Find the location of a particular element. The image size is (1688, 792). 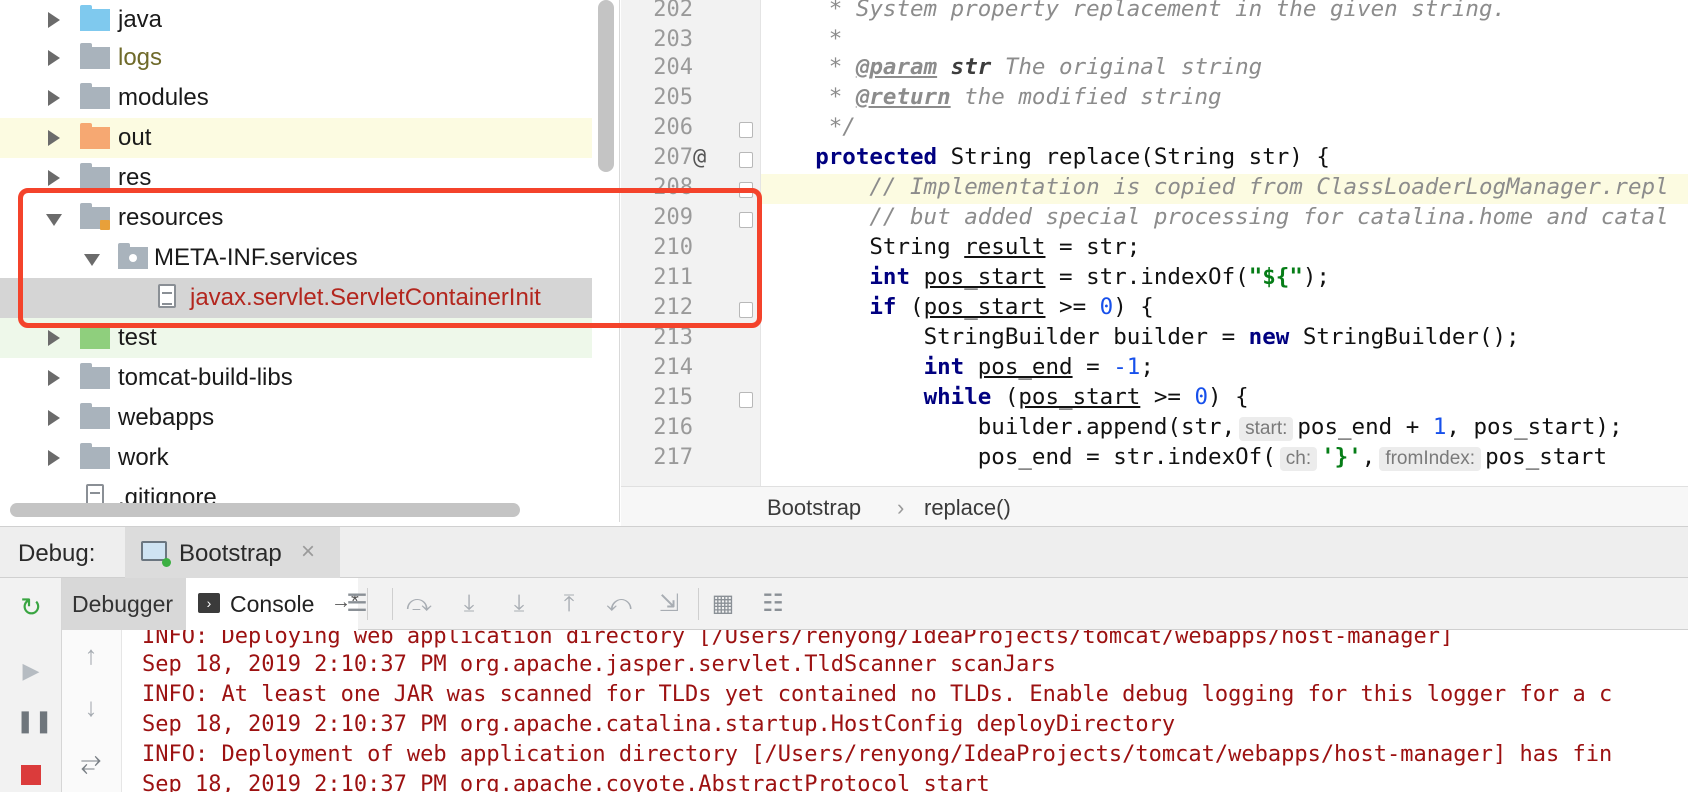

run-to-cursor-icon: ⇲ is located at coordinates (669, 604).